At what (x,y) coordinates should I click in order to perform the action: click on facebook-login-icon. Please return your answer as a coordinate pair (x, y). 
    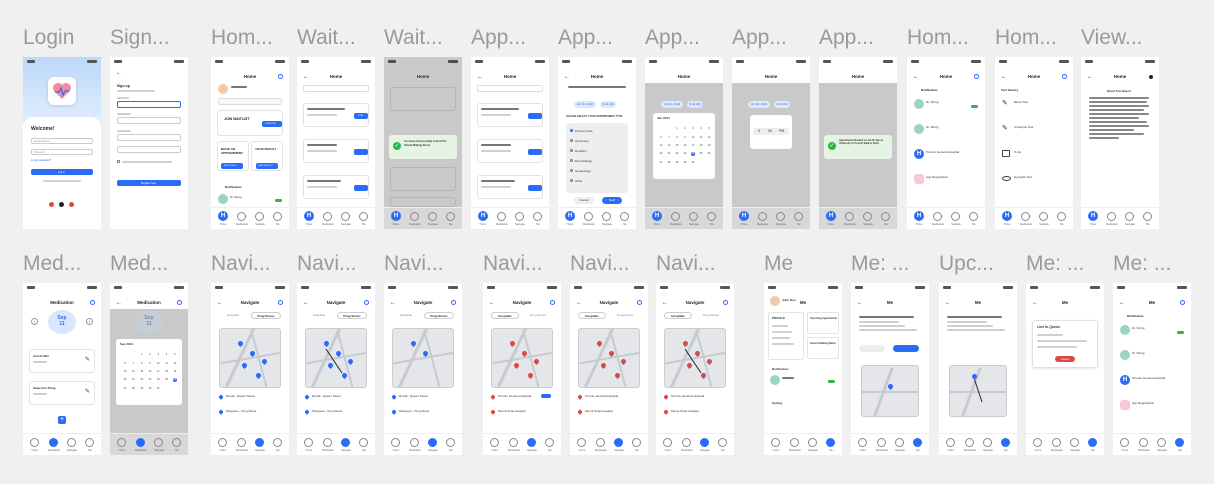
    Looking at the image, I should click on (71, 204).